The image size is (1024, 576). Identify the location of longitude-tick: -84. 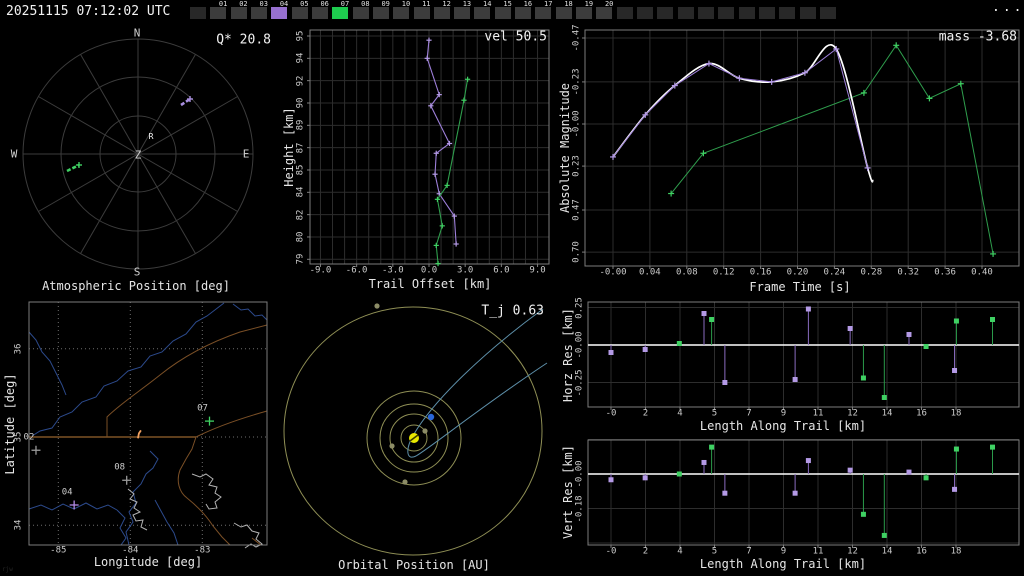
(130, 550).